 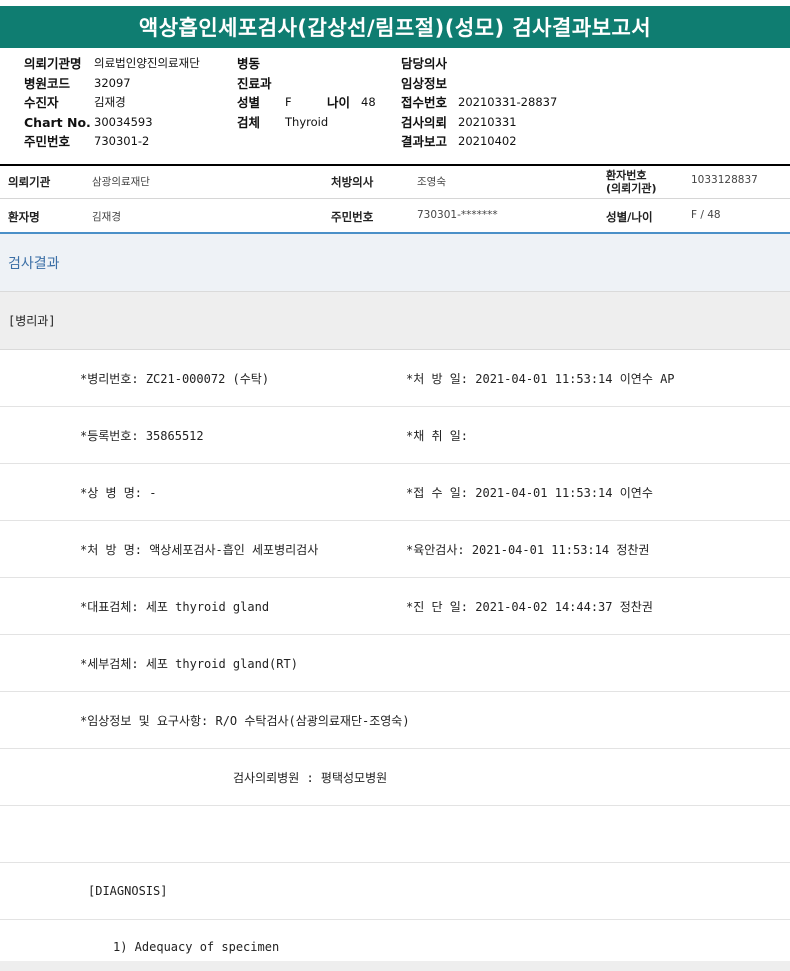 I want to click on header-label: 진료과, so click(x=254, y=83).